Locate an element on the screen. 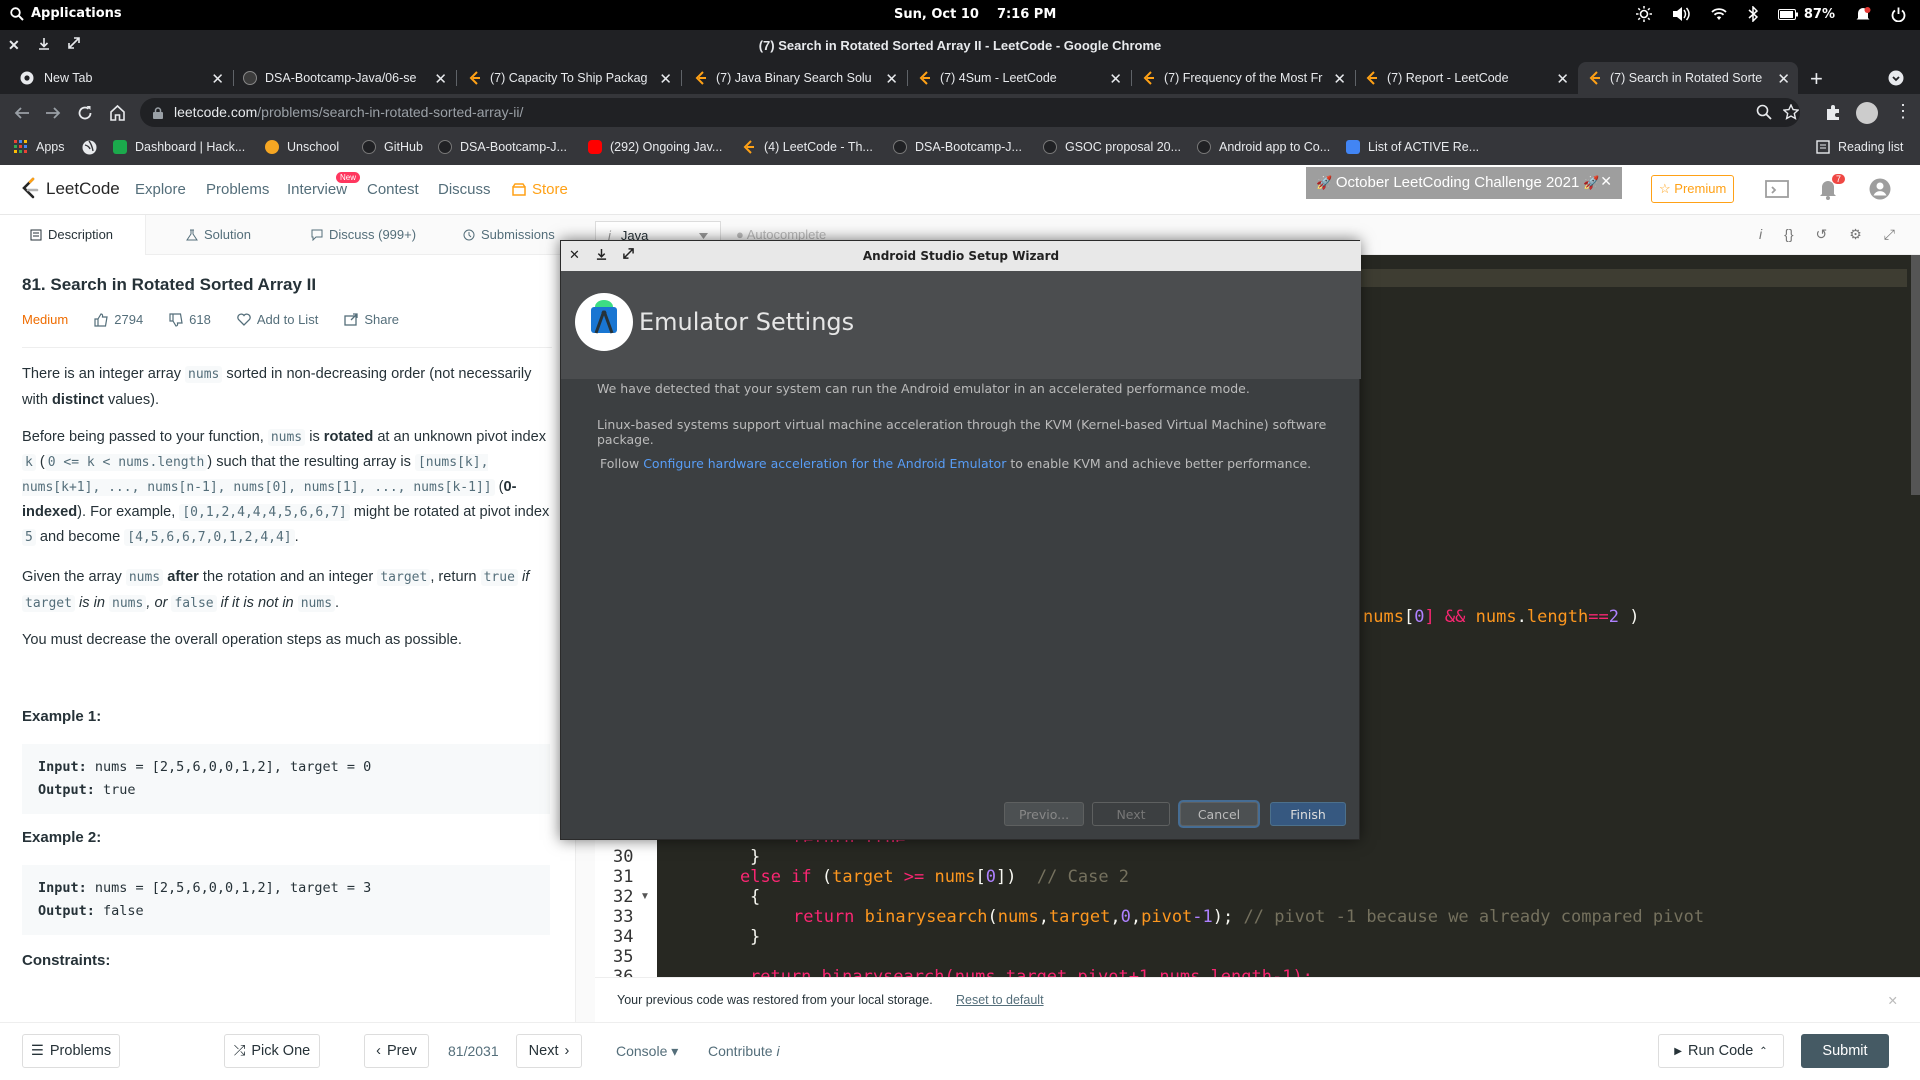  new-tab-button: + is located at coordinates (1816, 79).